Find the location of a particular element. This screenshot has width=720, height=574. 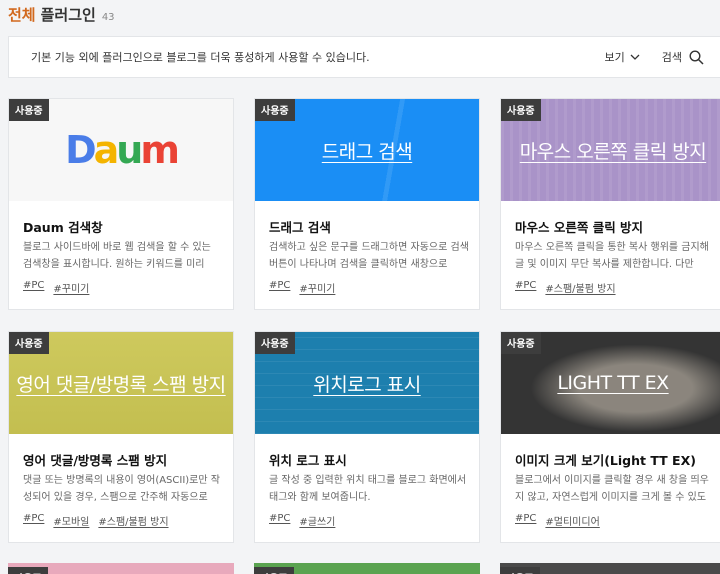

plugin-name: 위치 로그 표시 is located at coordinates (308, 460).